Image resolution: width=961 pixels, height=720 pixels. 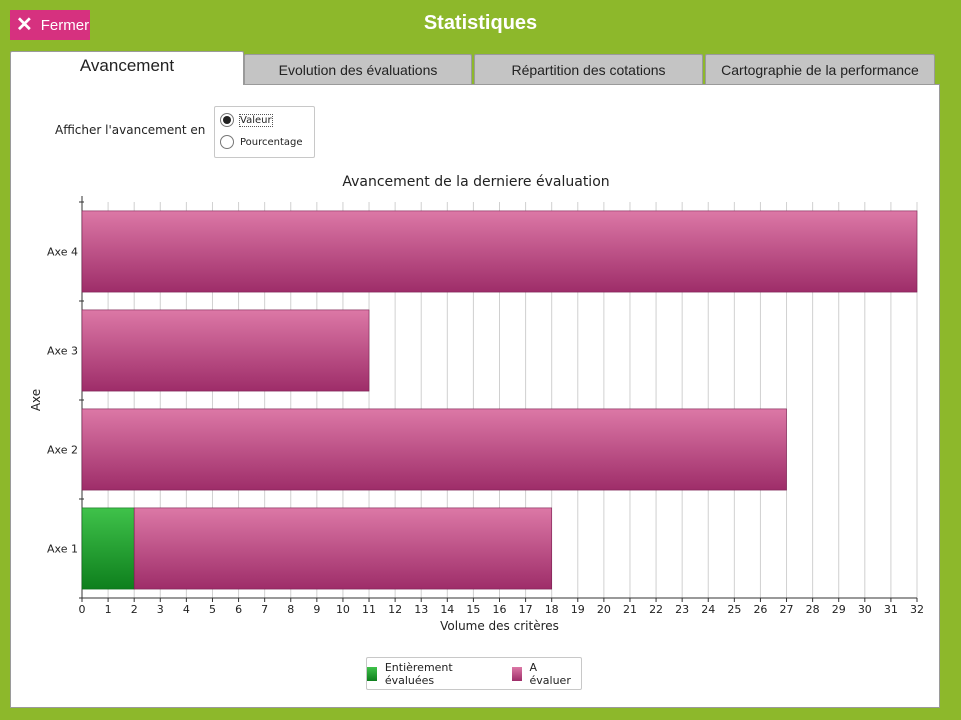 What do you see at coordinates (82, 609) in the screenshot?
I see `x-tick-label: 0` at bounding box center [82, 609].